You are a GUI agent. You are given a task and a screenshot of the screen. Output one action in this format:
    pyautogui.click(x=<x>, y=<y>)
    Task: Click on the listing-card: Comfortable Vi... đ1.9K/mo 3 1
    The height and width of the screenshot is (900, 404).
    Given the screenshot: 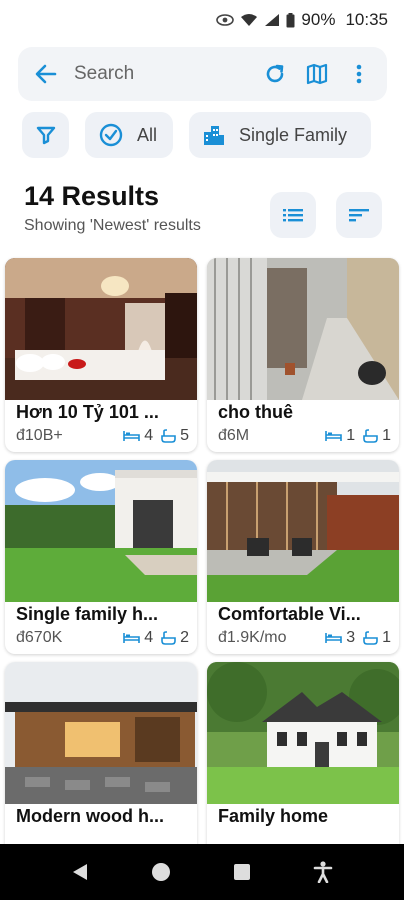 What is the action you would take?
    pyautogui.click(x=303, y=557)
    